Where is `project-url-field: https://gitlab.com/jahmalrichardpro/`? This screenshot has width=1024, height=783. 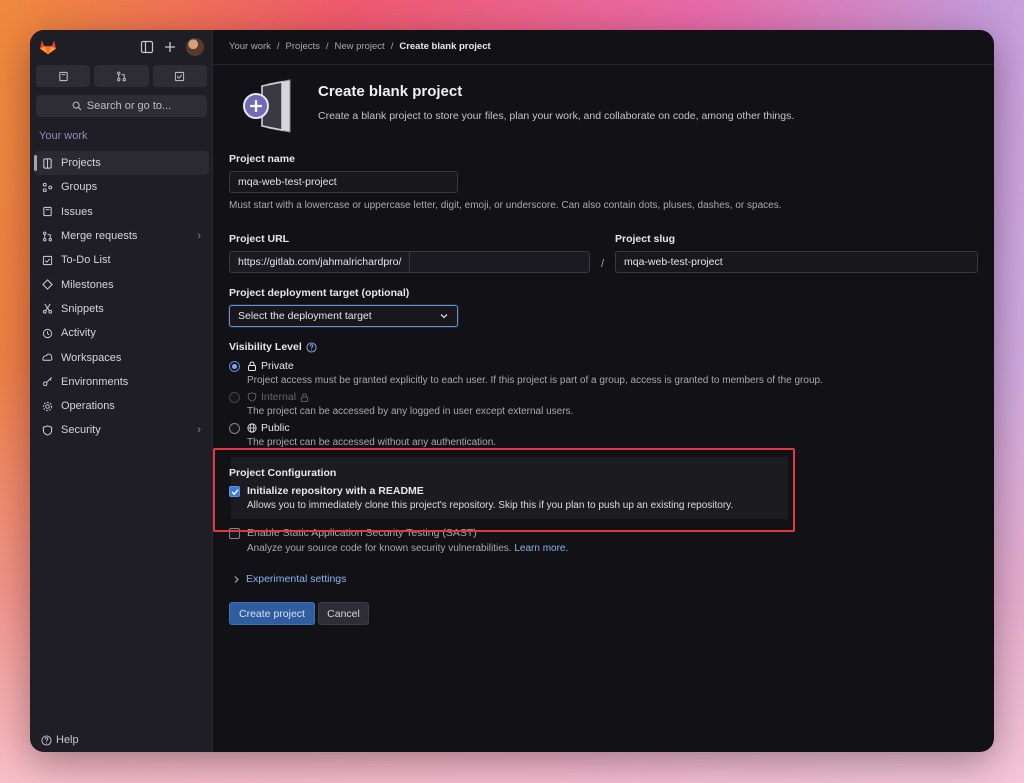
project-url-field: https://gitlab.com/jahmalrichardpro/ is located at coordinates (409, 262).